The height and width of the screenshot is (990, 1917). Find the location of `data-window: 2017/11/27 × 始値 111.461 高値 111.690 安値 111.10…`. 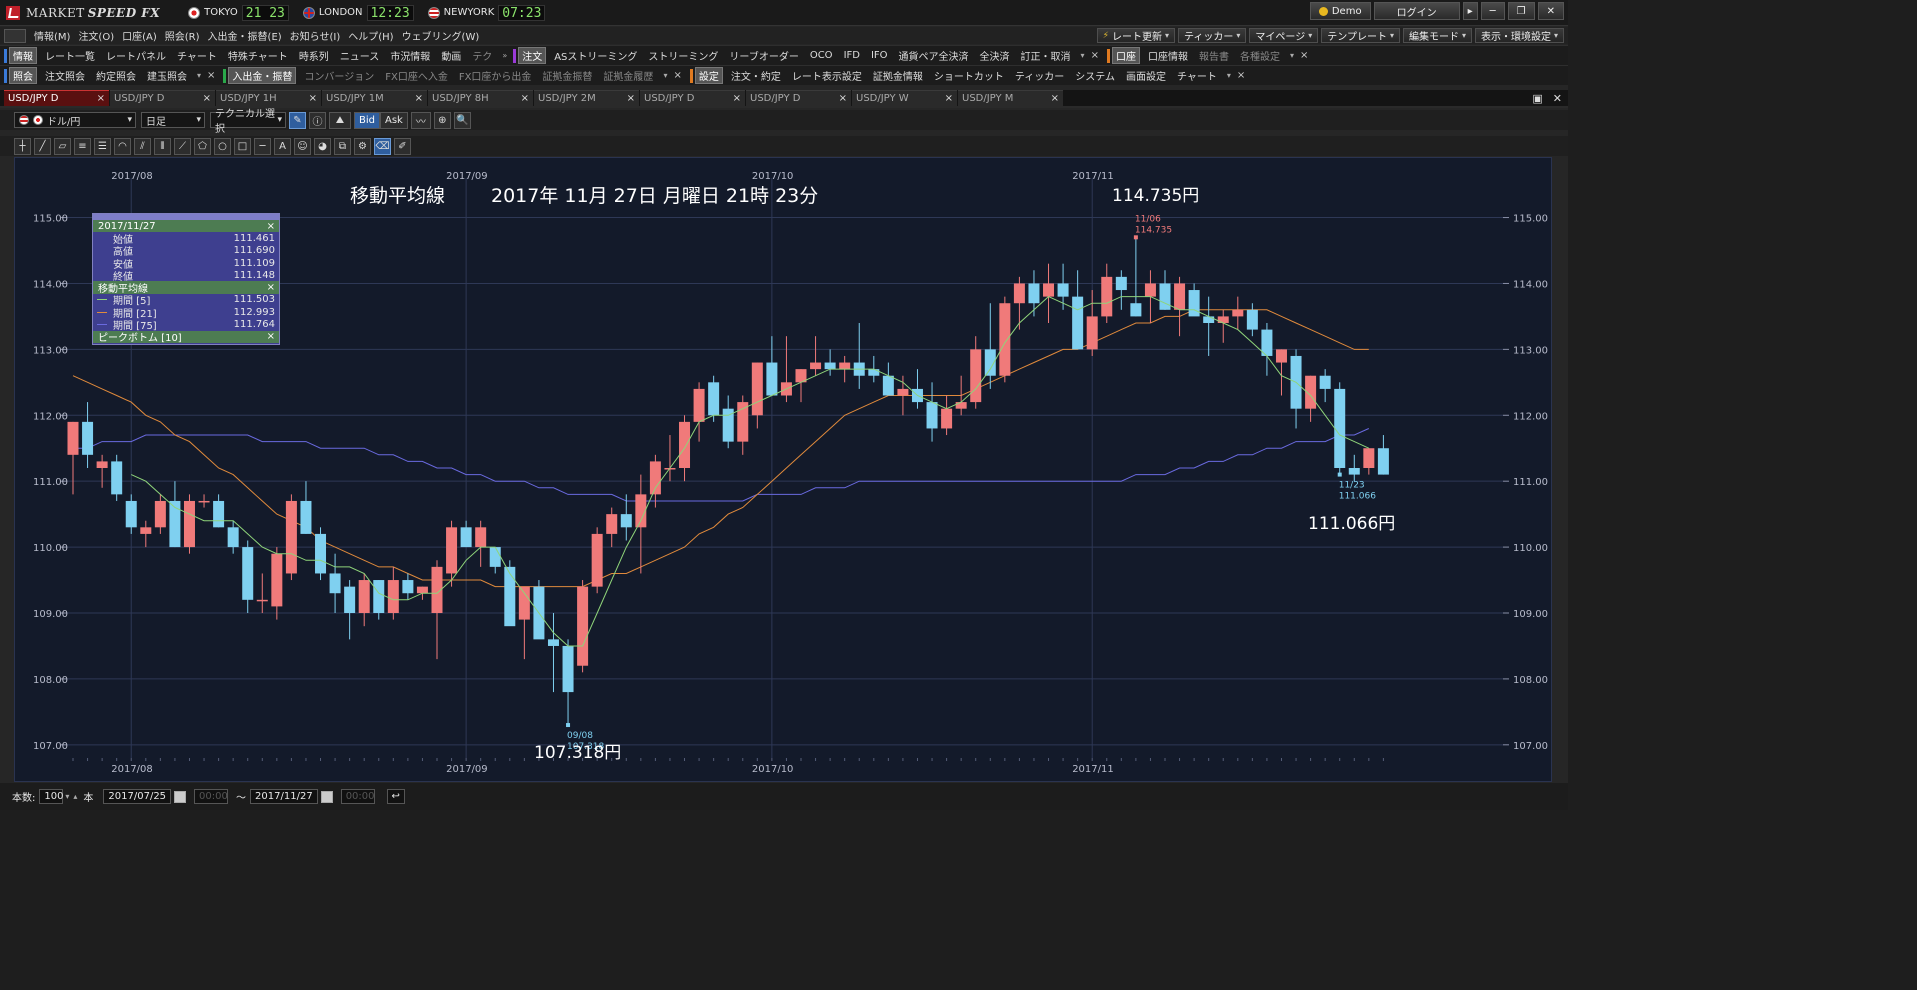

data-window: 2017/11/27 × 始値 111.461 高値 111.690 安値 111.10… is located at coordinates (186, 279).